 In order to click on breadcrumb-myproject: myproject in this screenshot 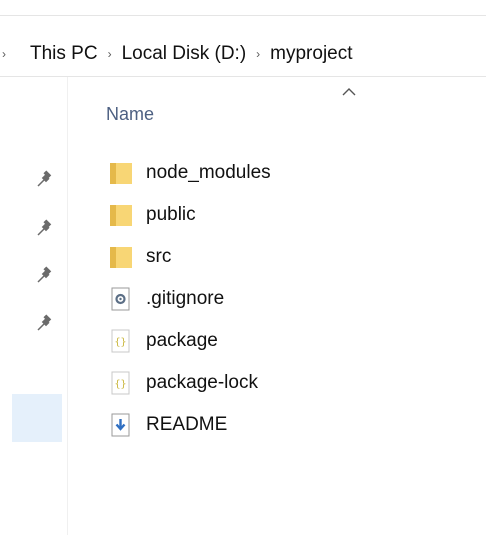, I will do `click(311, 54)`.